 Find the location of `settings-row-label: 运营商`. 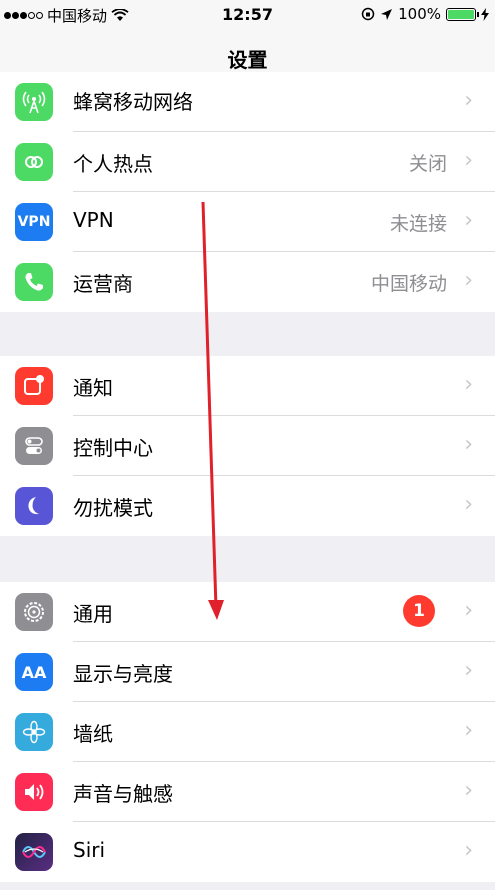

settings-row-label: 运营商 is located at coordinates (103, 284).